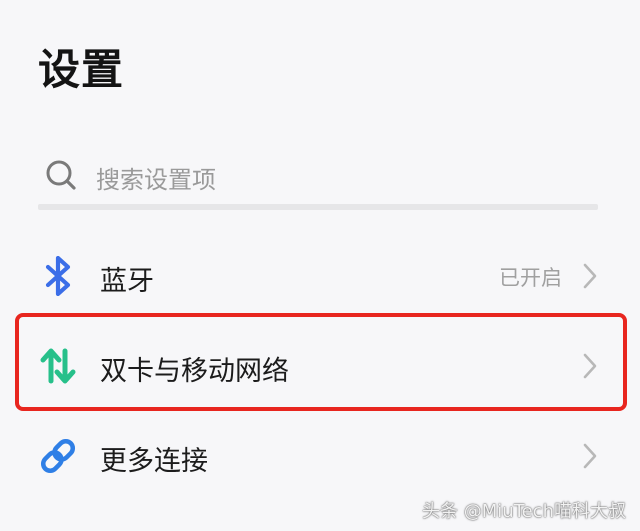  What do you see at coordinates (61, 175) in the screenshot?
I see `search-icon` at bounding box center [61, 175].